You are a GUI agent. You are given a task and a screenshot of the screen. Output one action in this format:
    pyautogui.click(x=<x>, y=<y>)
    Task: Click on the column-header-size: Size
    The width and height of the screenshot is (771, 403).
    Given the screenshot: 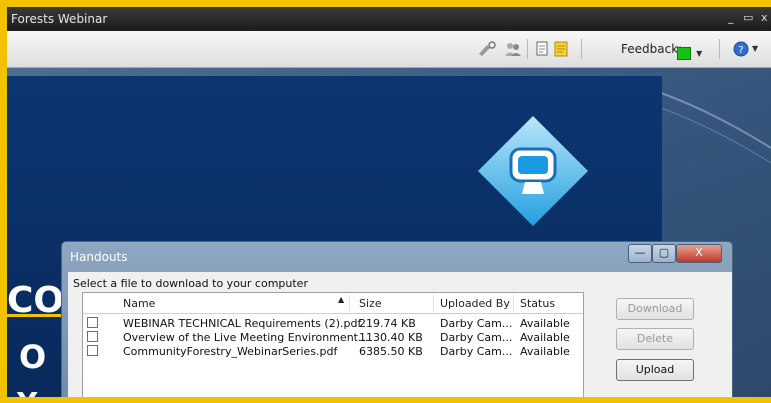 What is the action you would take?
    pyautogui.click(x=370, y=303)
    